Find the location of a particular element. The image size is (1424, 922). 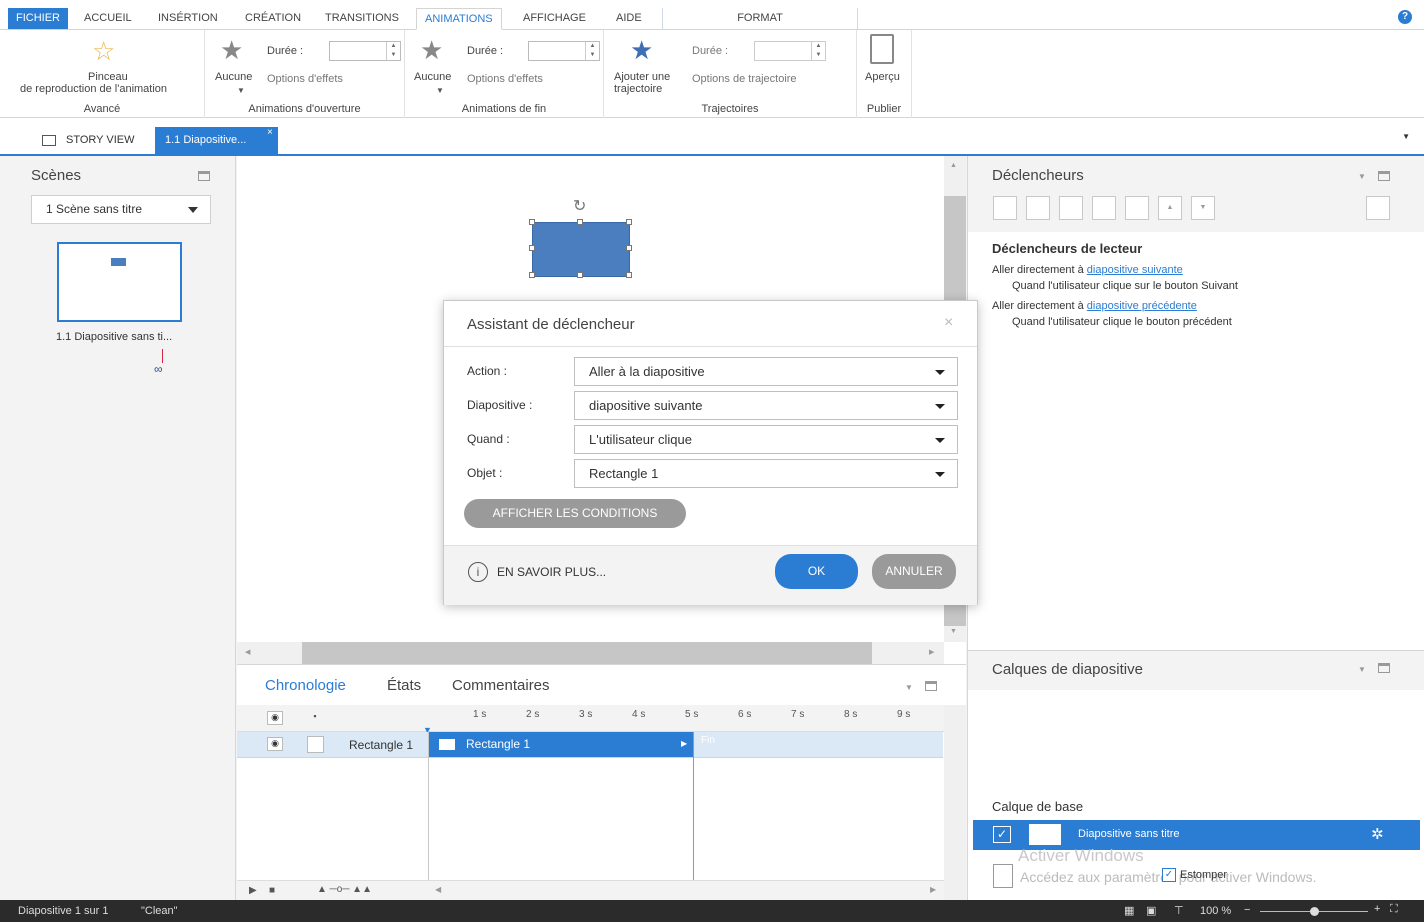

info-icon: i is located at coordinates (478, 572).